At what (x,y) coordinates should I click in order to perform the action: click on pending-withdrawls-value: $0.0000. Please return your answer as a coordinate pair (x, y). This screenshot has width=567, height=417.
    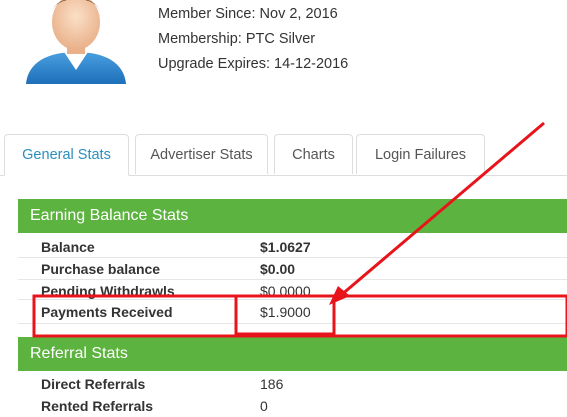
    Looking at the image, I should click on (285, 291).